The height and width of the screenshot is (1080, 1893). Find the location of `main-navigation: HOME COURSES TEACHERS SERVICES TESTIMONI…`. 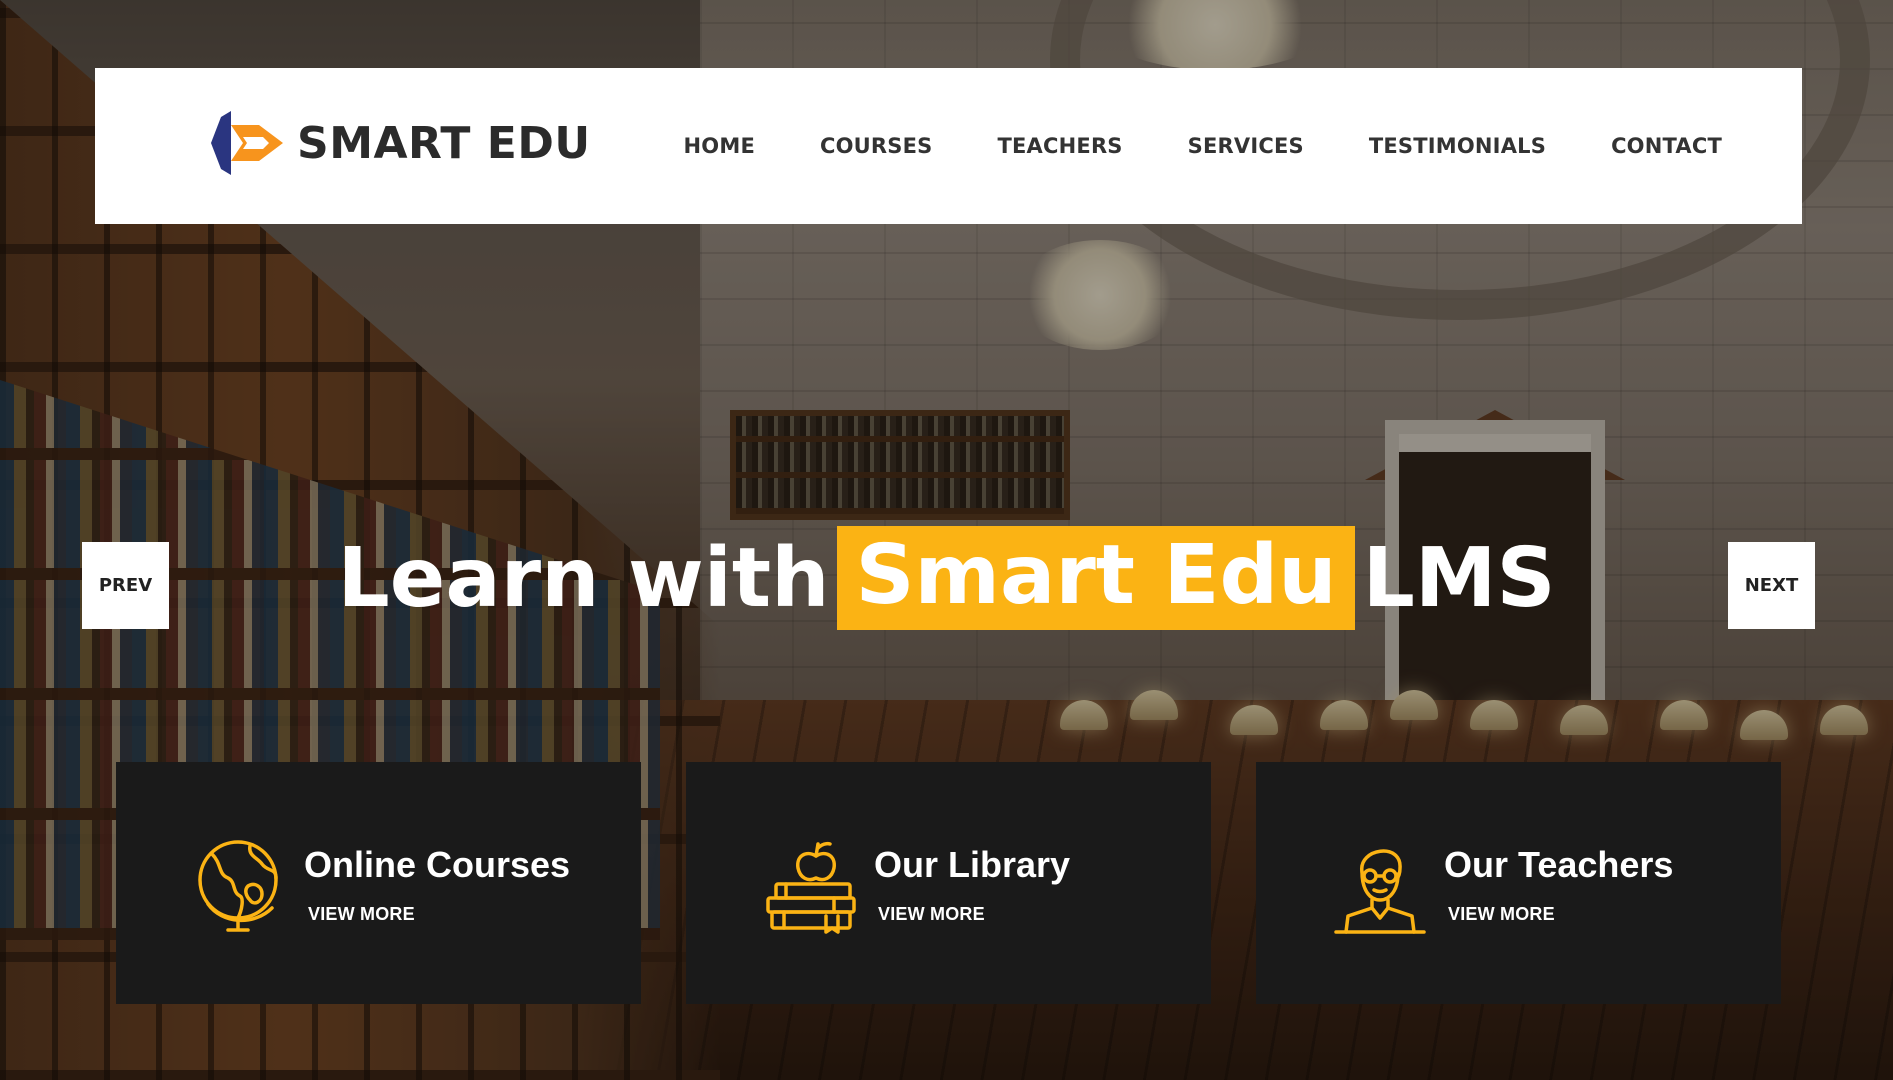

main-navigation: HOME COURSES TEACHERS SERVICES TESTIMONI… is located at coordinates (1170, 146).